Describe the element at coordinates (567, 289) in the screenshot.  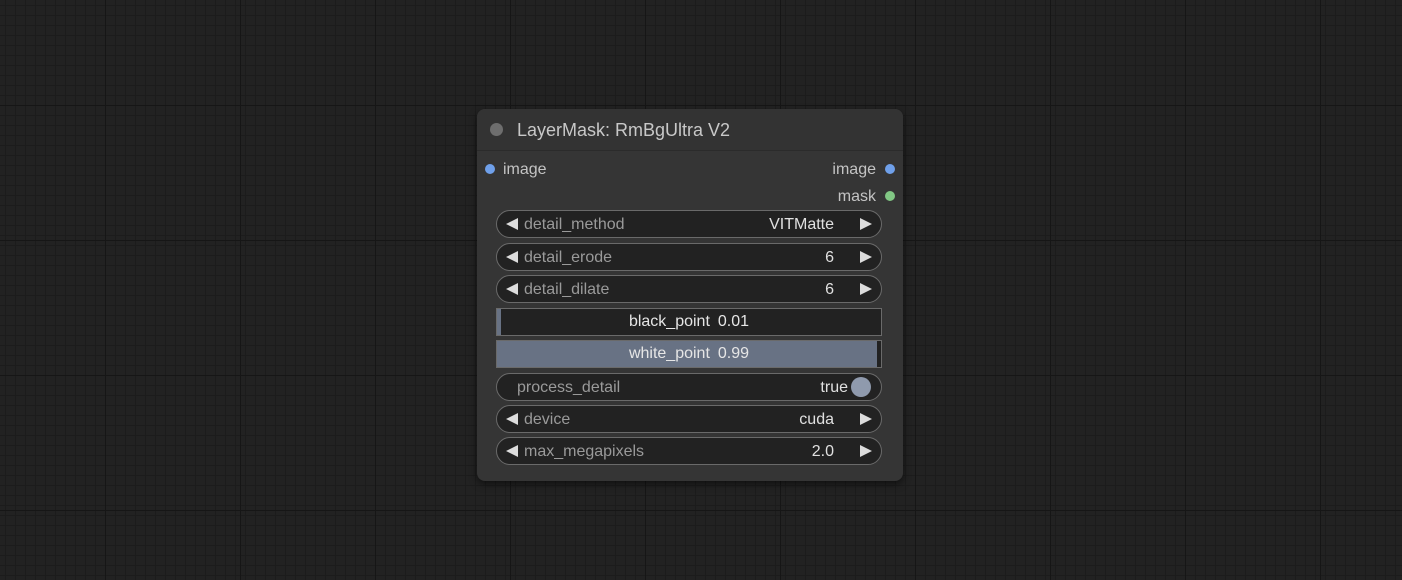
I see `widget-label: detail_dilate` at that location.